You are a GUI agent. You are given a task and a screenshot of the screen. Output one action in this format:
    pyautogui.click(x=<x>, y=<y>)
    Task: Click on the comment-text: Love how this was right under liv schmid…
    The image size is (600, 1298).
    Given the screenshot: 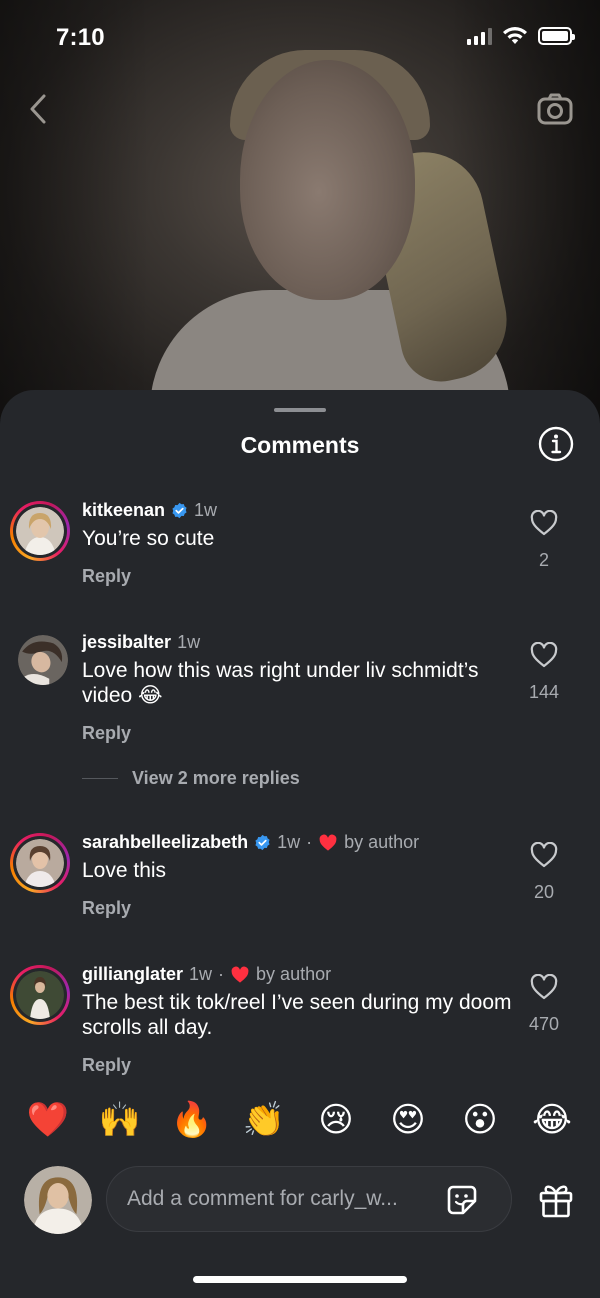 What is the action you would take?
    pyautogui.click(x=280, y=683)
    